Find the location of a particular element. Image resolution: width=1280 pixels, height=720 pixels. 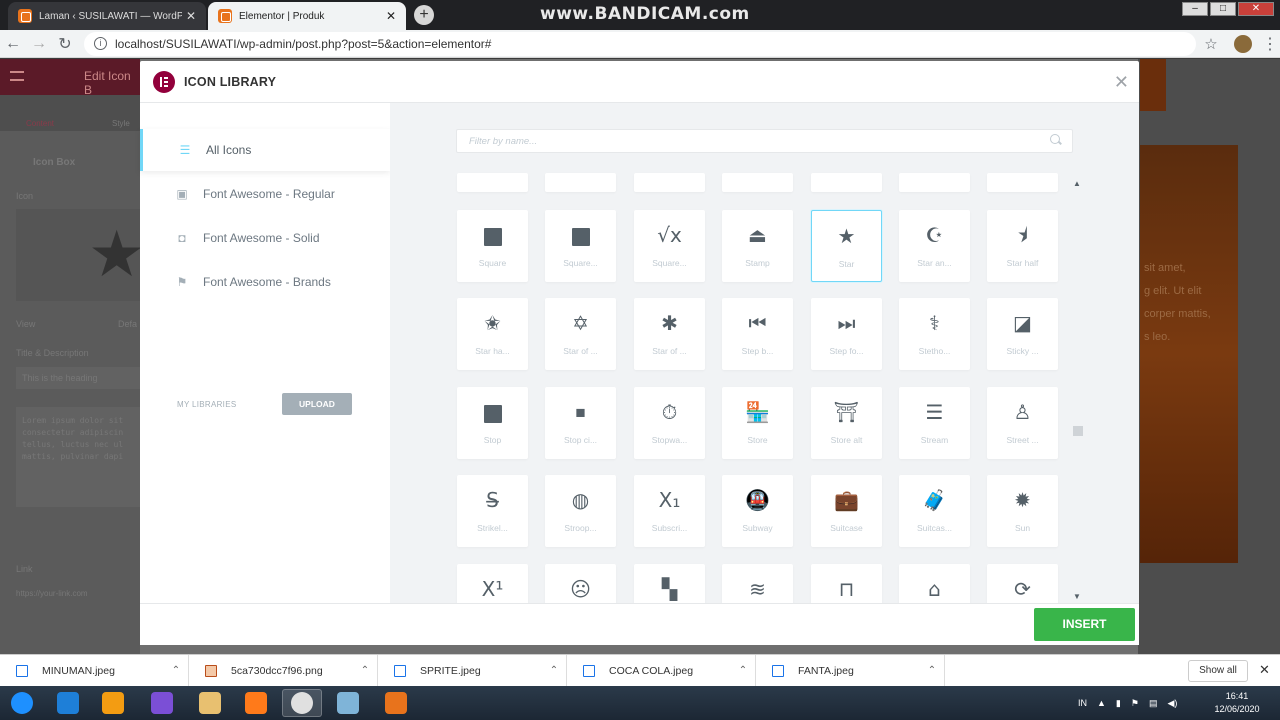

taskbar-start-button is located at coordinates (22, 703).